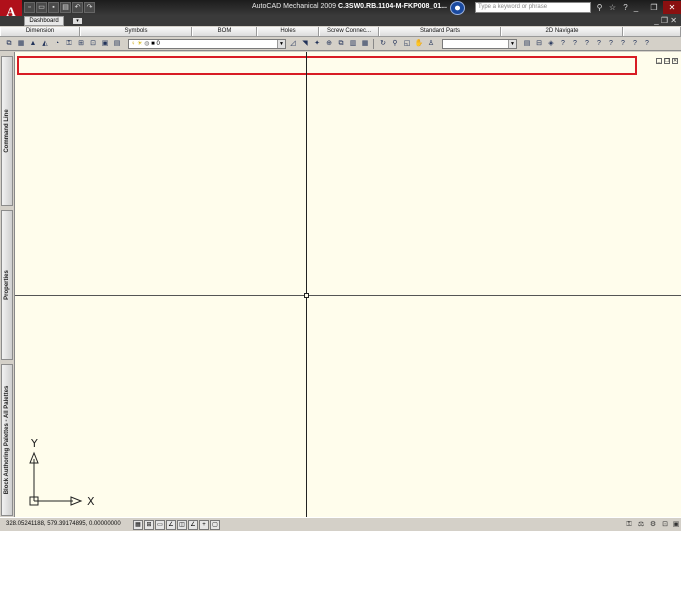 The width and height of the screenshot is (681, 600). What do you see at coordinates (29, 7) in the screenshot?
I see `new-icon: ▫` at bounding box center [29, 7].